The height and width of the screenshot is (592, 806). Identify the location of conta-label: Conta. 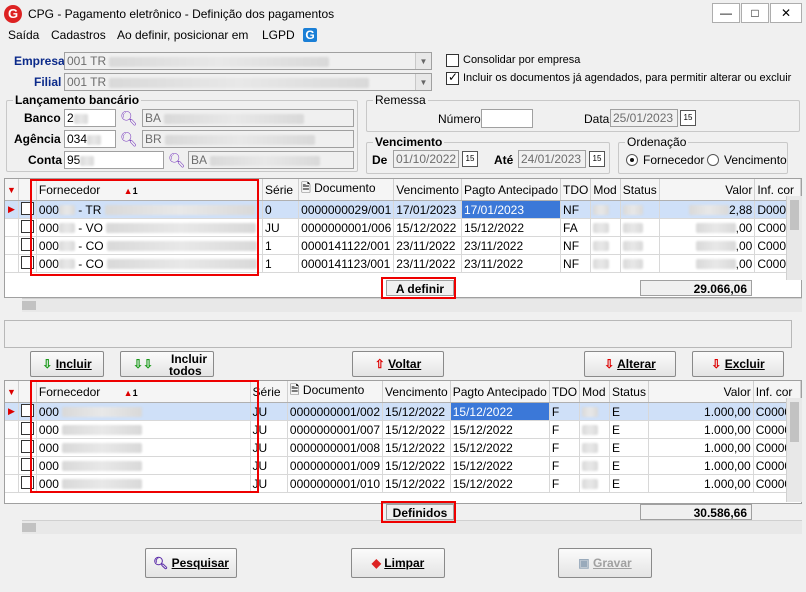
(45, 160).